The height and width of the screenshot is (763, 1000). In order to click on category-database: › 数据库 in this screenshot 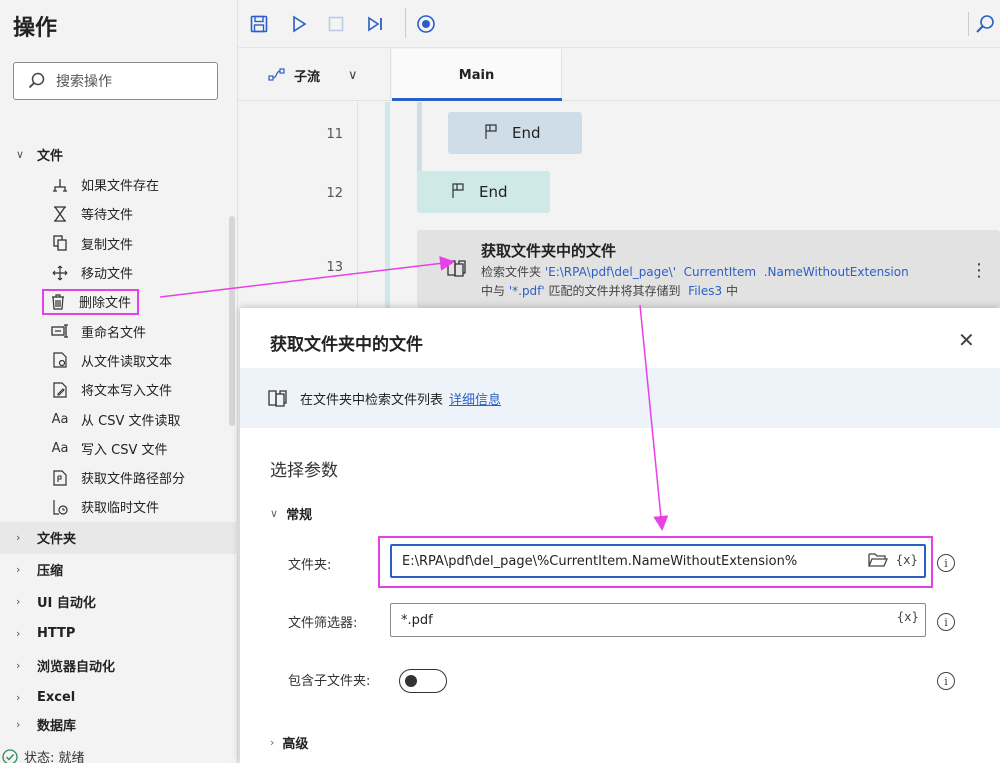, I will do `click(119, 725)`.